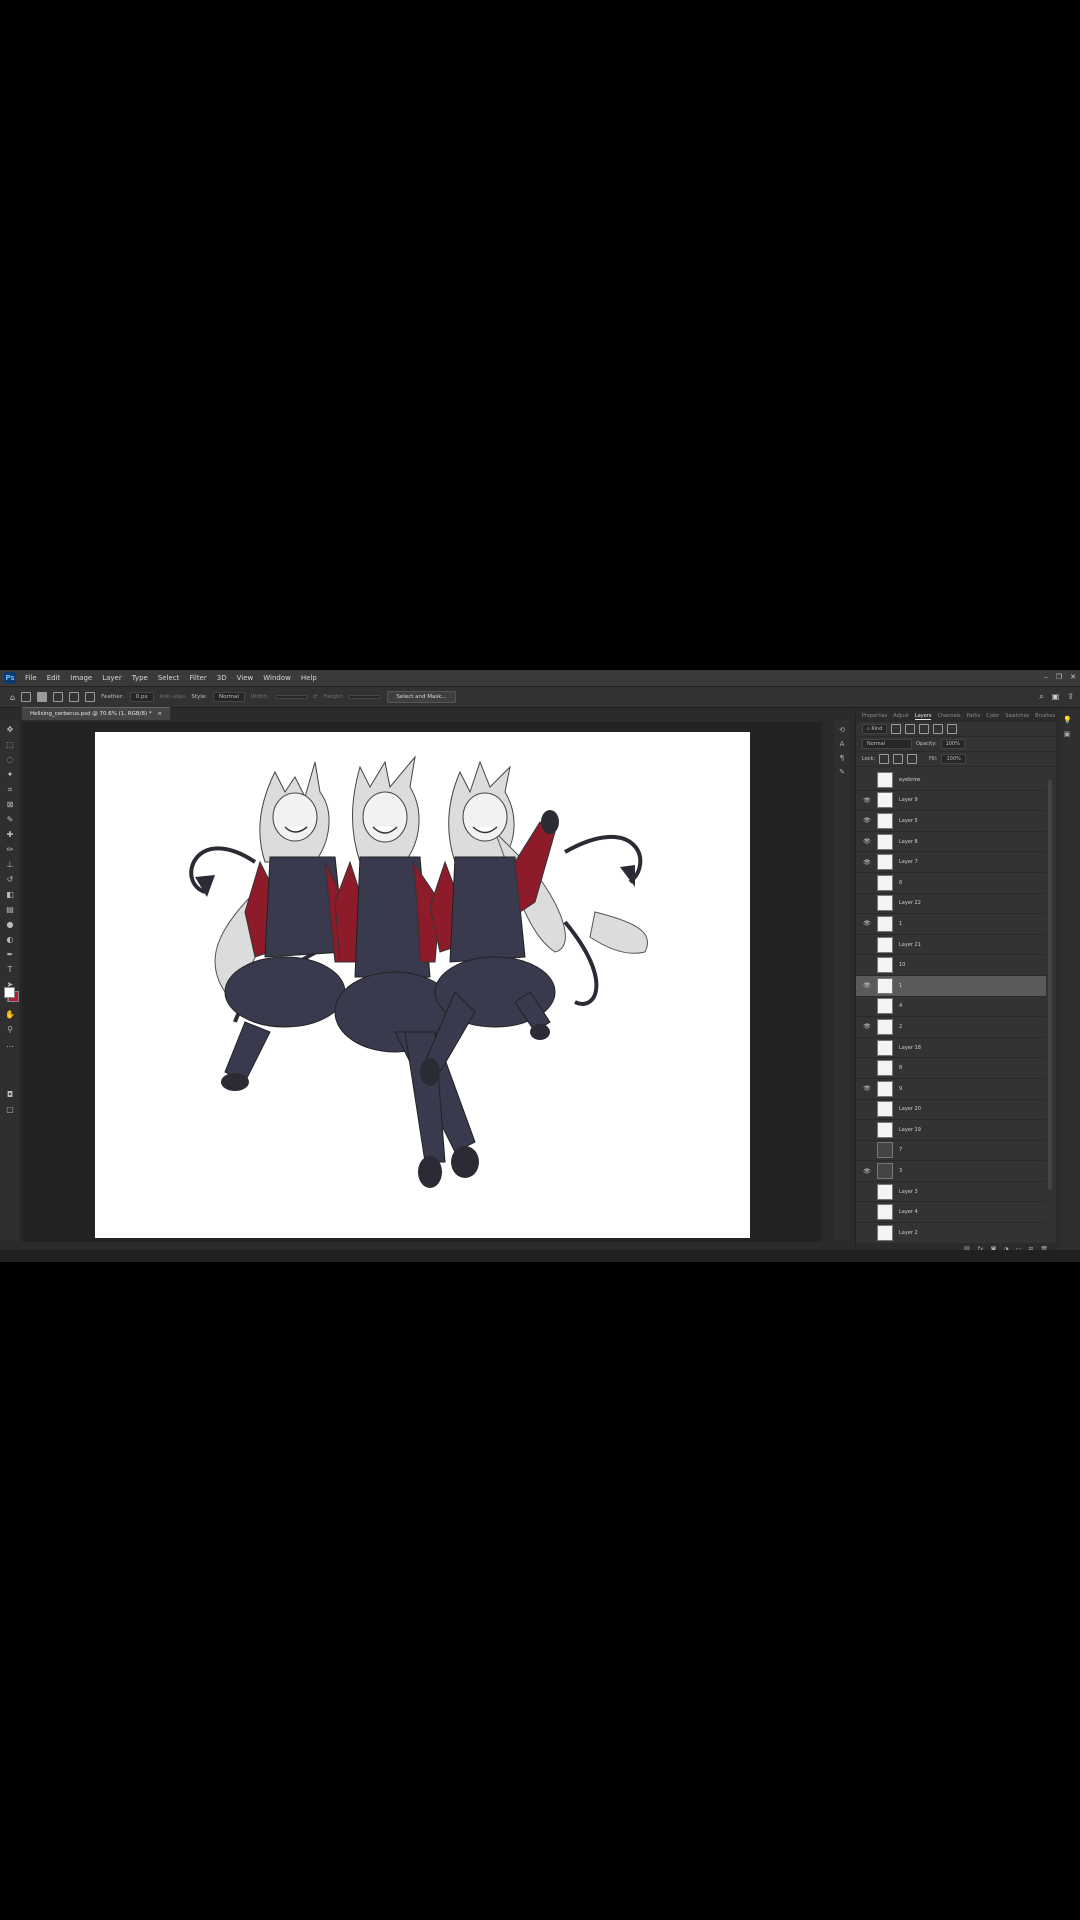 Image resolution: width=1080 pixels, height=1920 pixels. What do you see at coordinates (842, 730) in the screenshot?
I see `history-panel-icon: ⟲` at bounding box center [842, 730].